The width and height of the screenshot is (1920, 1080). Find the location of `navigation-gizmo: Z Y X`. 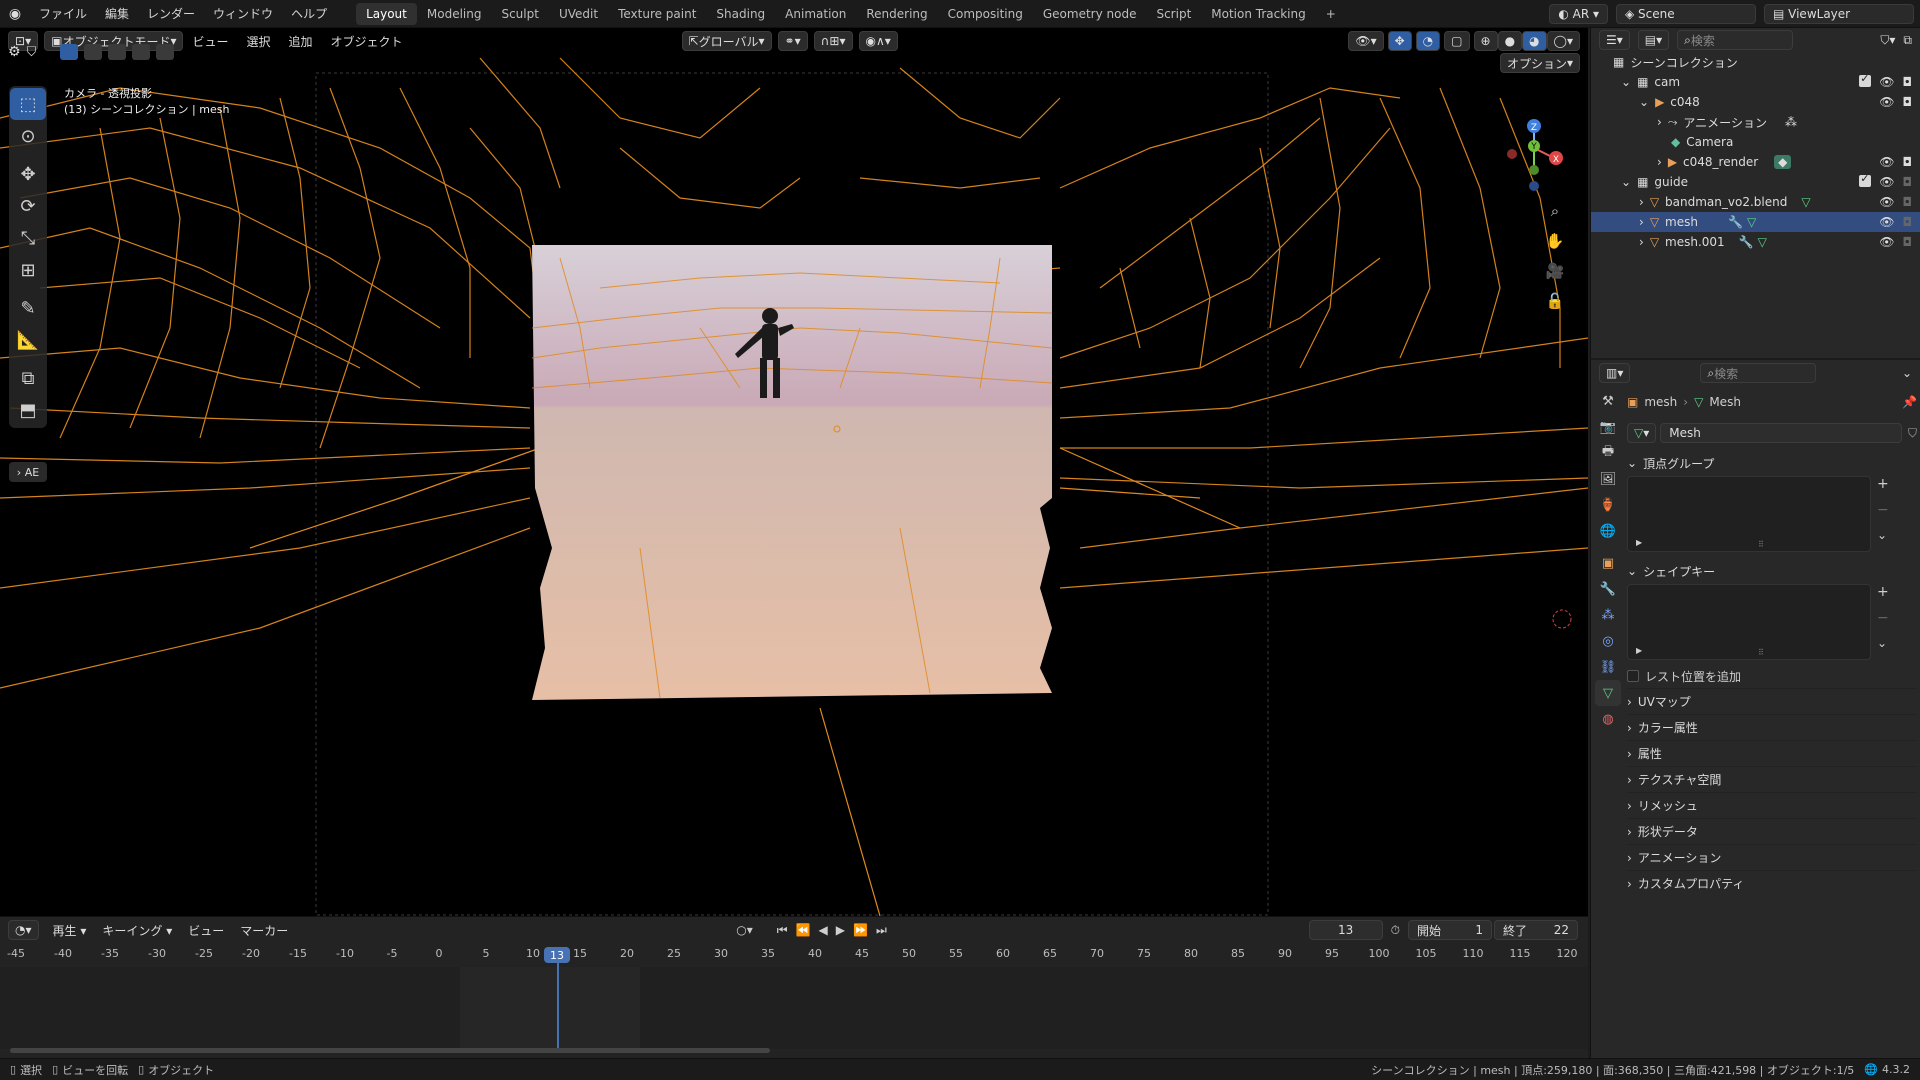

navigation-gizmo: Z Y X is located at coordinates (1530, 143).